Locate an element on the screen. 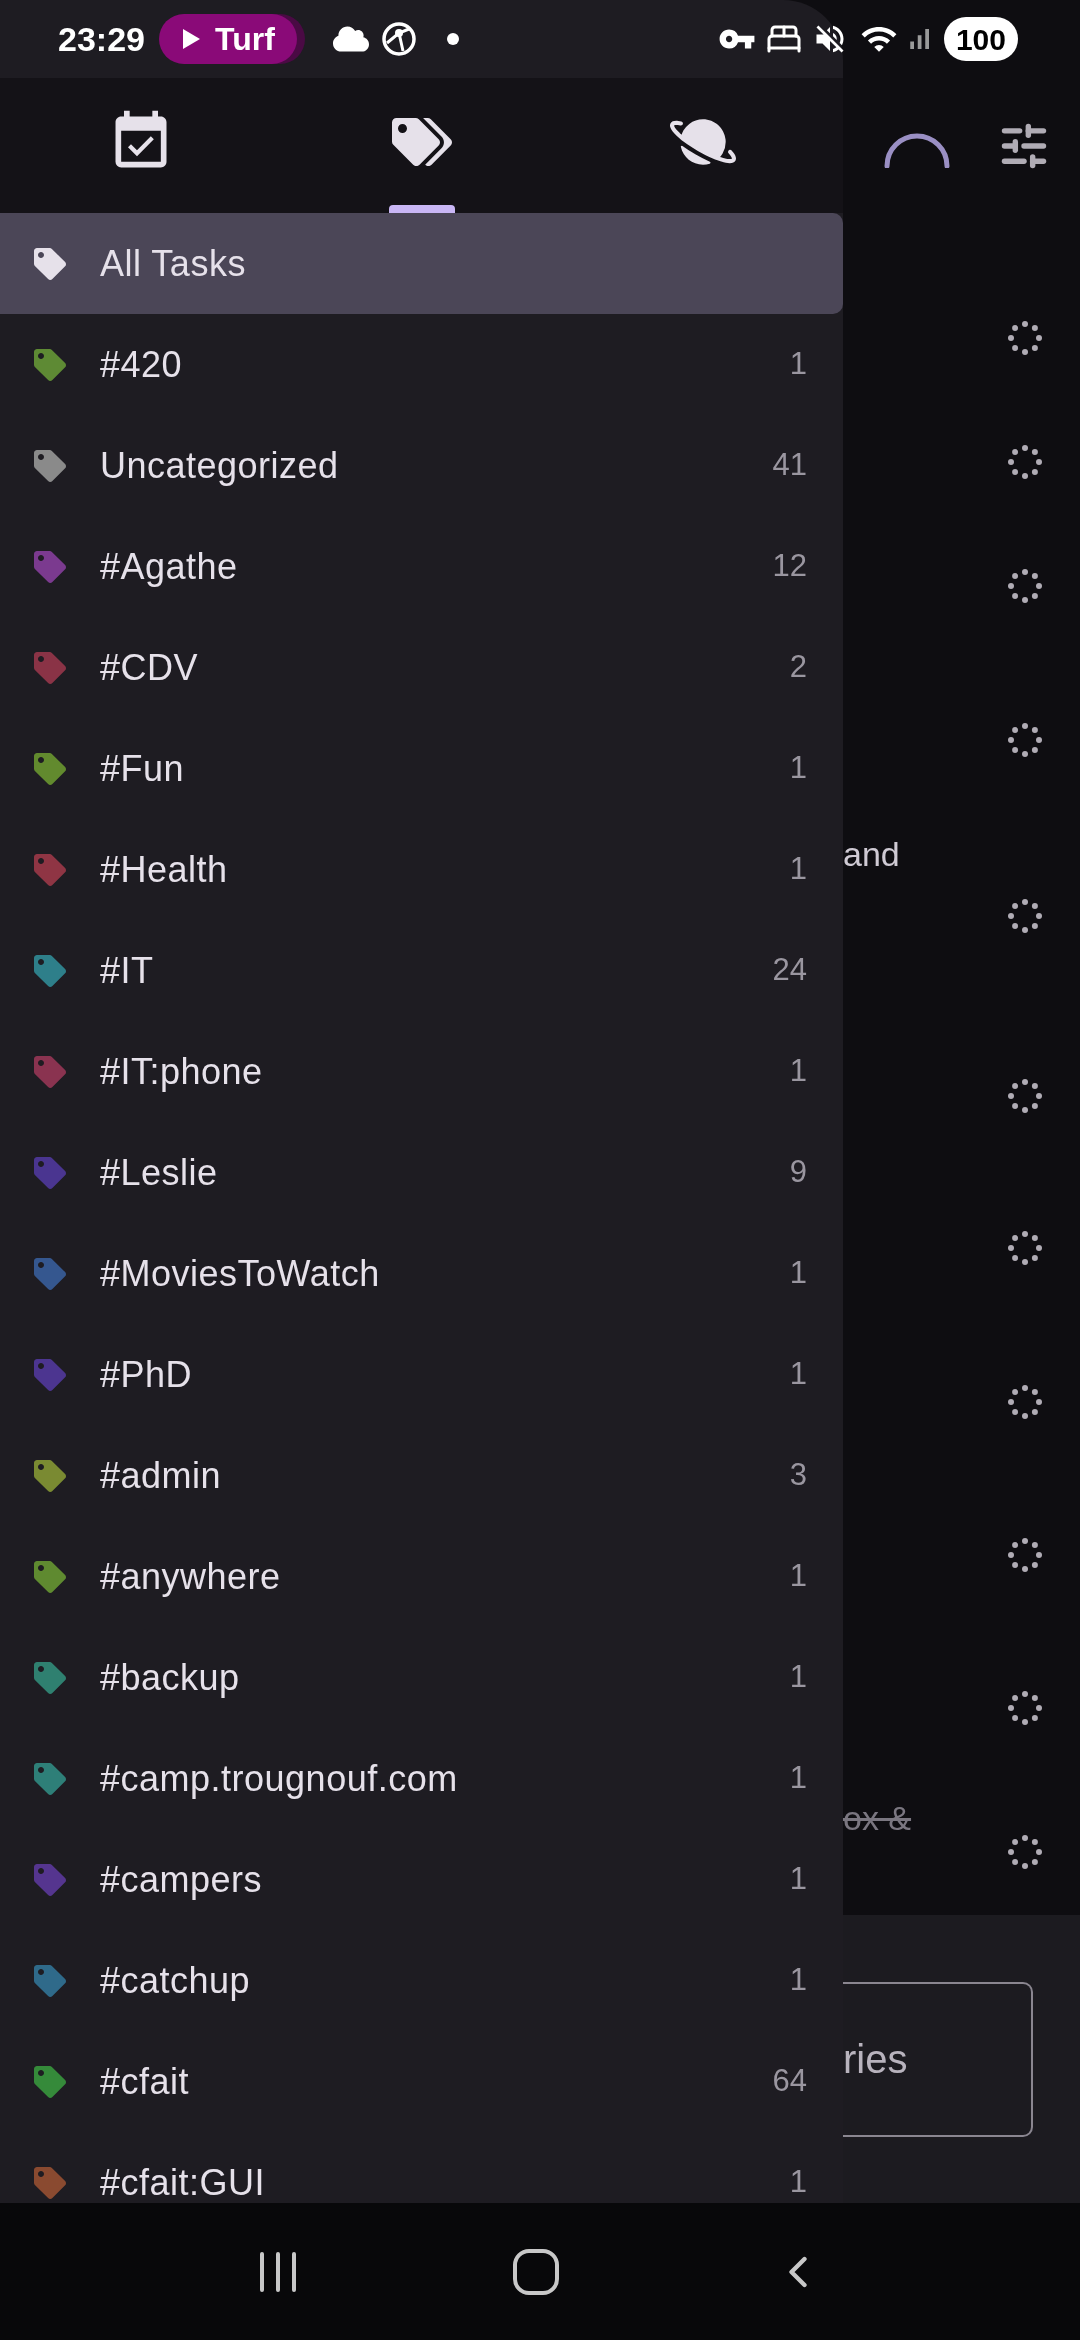 Image resolution: width=1080 pixels, height=2340 pixels. task-count: 9 is located at coordinates (798, 1172).